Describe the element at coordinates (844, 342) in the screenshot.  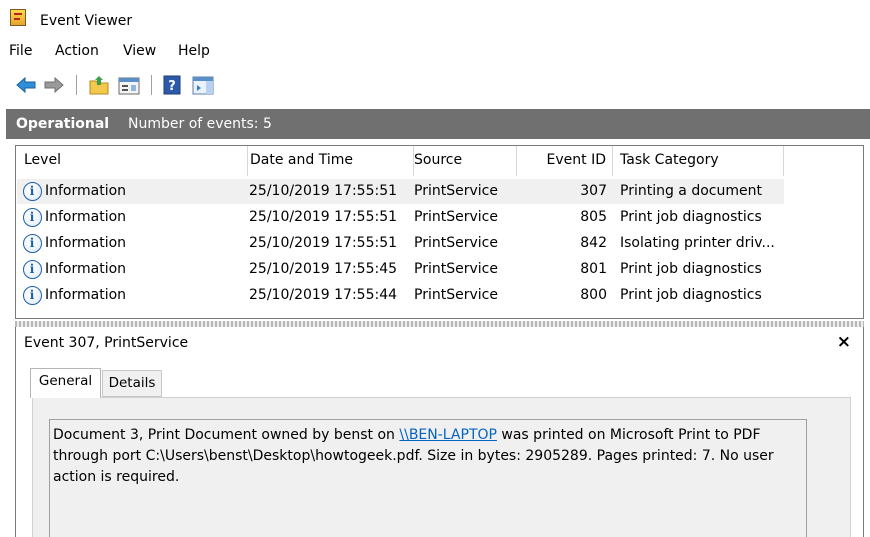
I see `close-detail-button: ×` at that location.